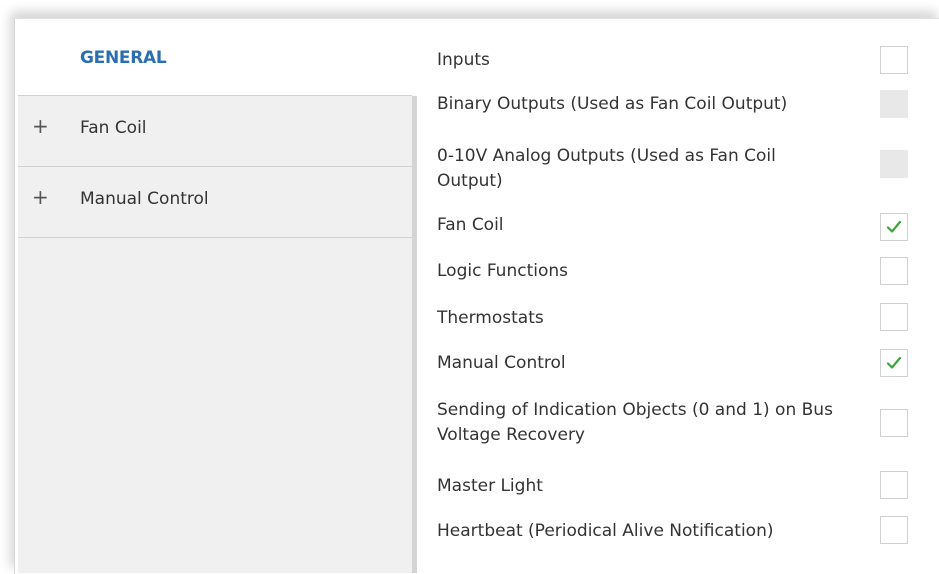 The height and width of the screenshot is (574, 939). Describe the element at coordinates (215, 131) in the screenshot. I see `sidebar-item-fan-coil: + Fan Coil` at that location.